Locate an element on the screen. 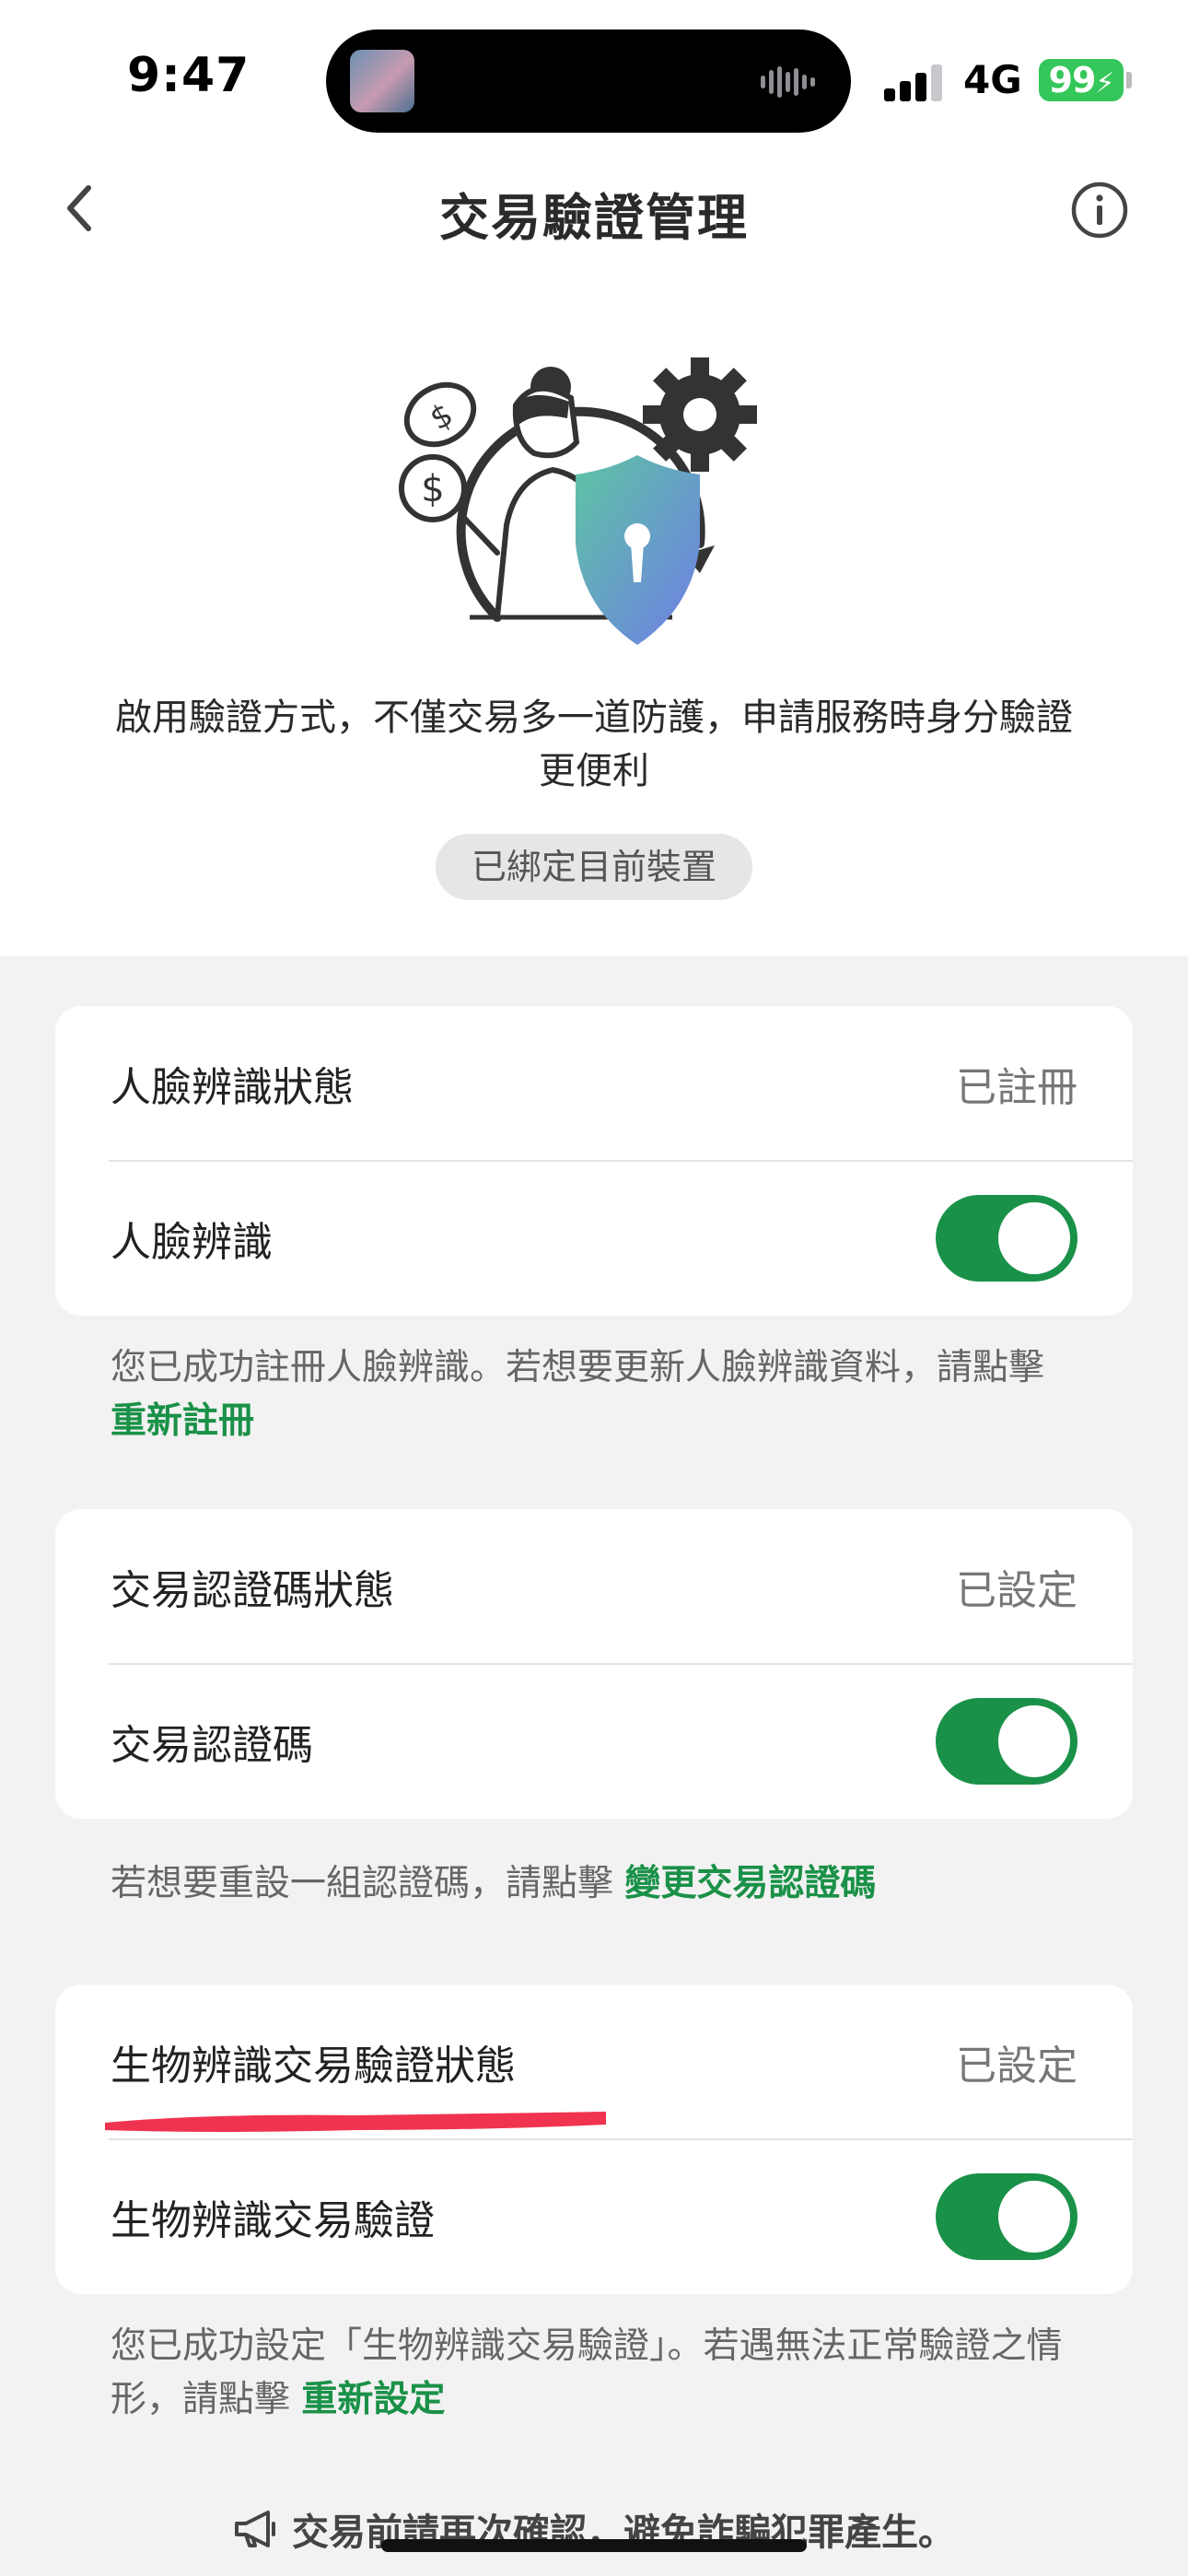 The height and width of the screenshot is (2576, 1188). passcode-toggle-row: 交易認證碼 is located at coordinates (594, 1741).